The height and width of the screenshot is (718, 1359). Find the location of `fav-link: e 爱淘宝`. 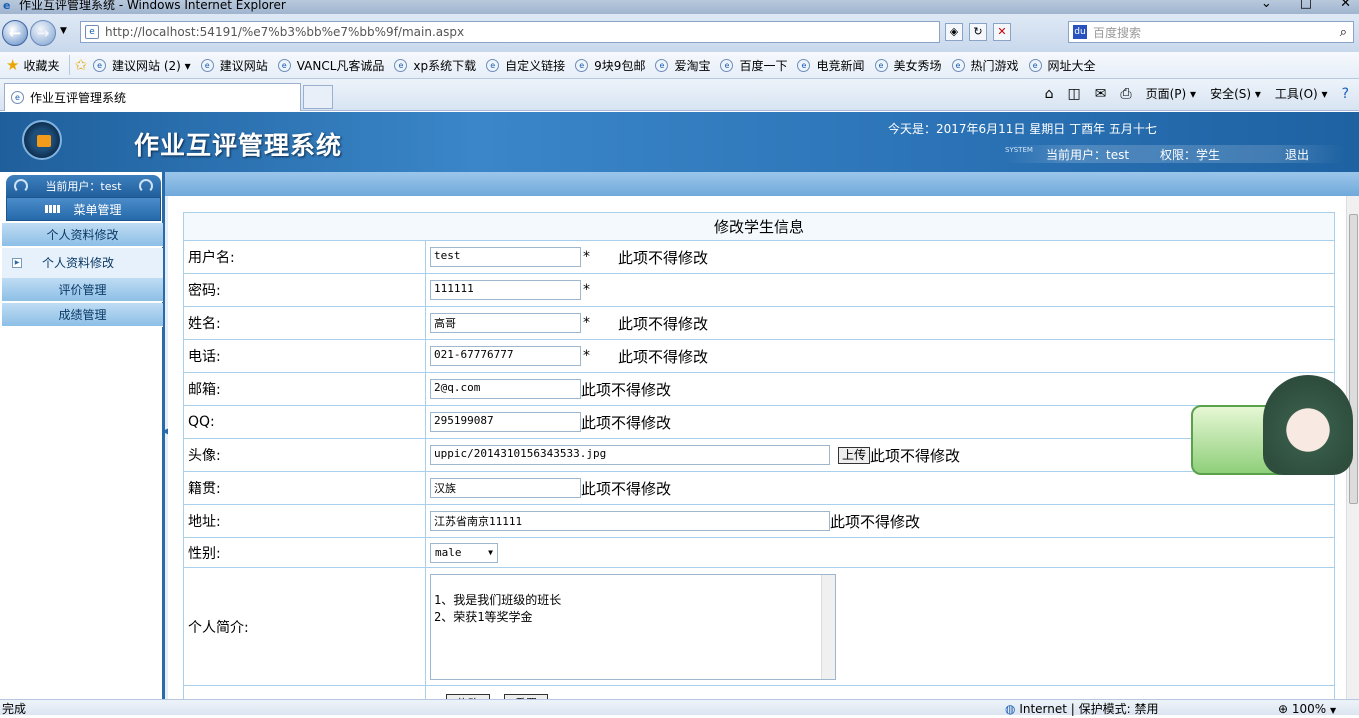

fav-link: e 爱淘宝 is located at coordinates (682, 65).